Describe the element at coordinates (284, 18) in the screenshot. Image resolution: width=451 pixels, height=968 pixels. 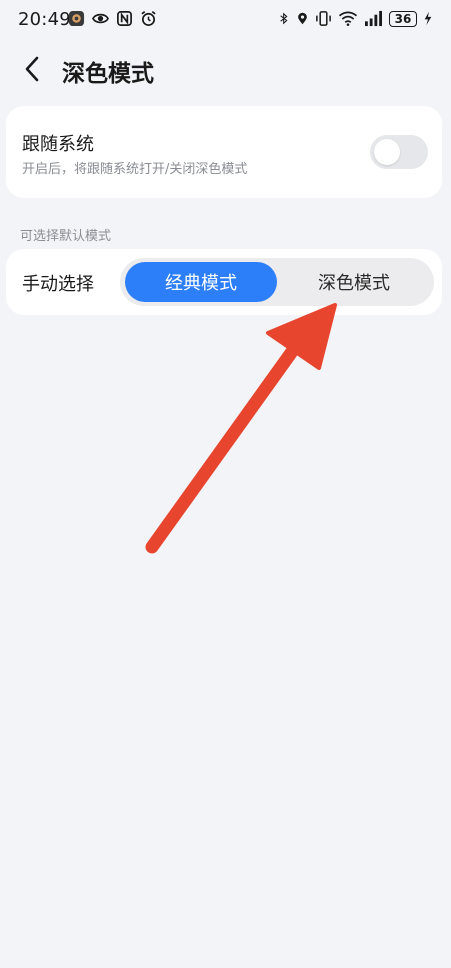
I see `bluetooth-icon` at that location.